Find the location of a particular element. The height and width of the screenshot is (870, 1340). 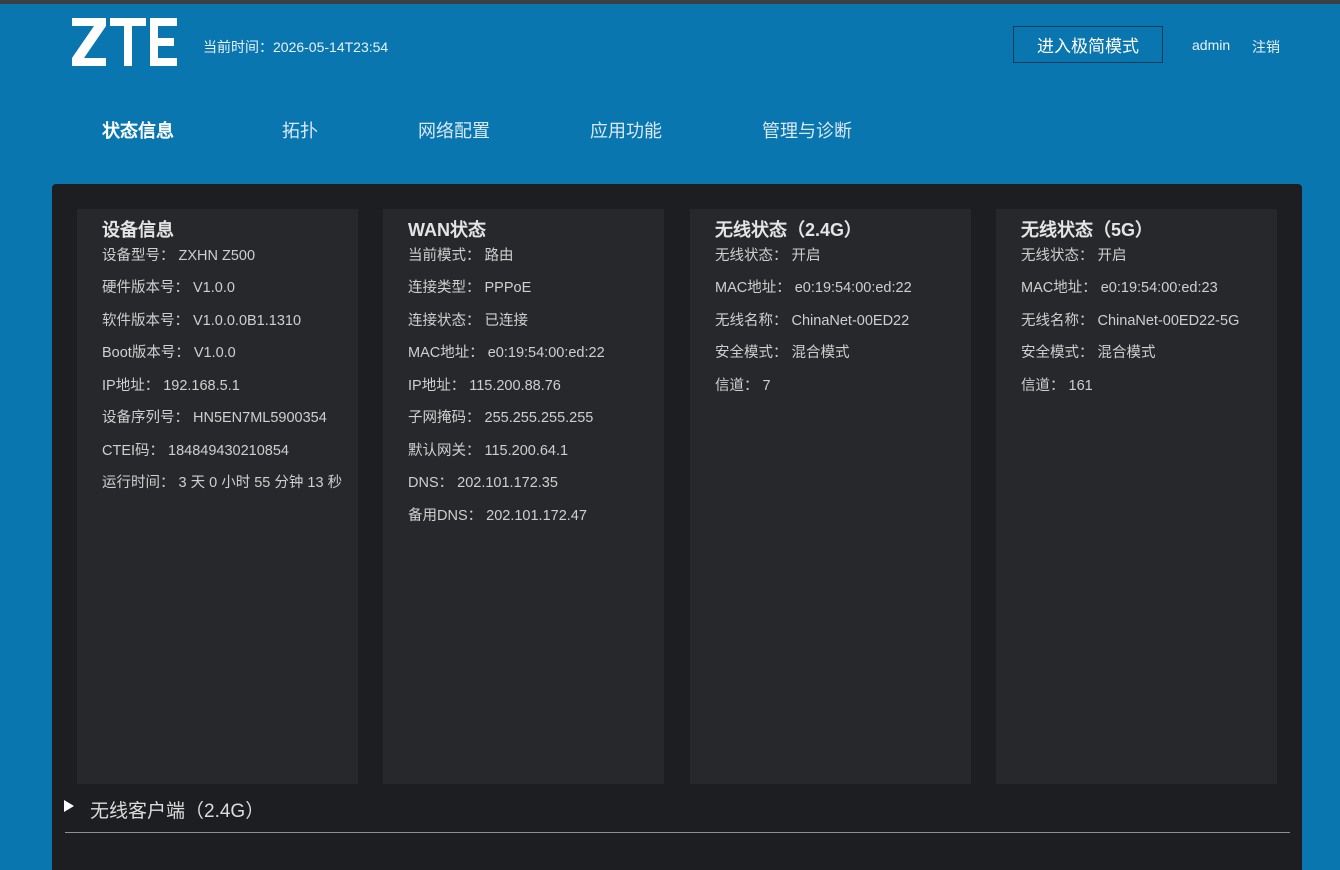

info-row: 无线状态： 开启 is located at coordinates (1074, 254).